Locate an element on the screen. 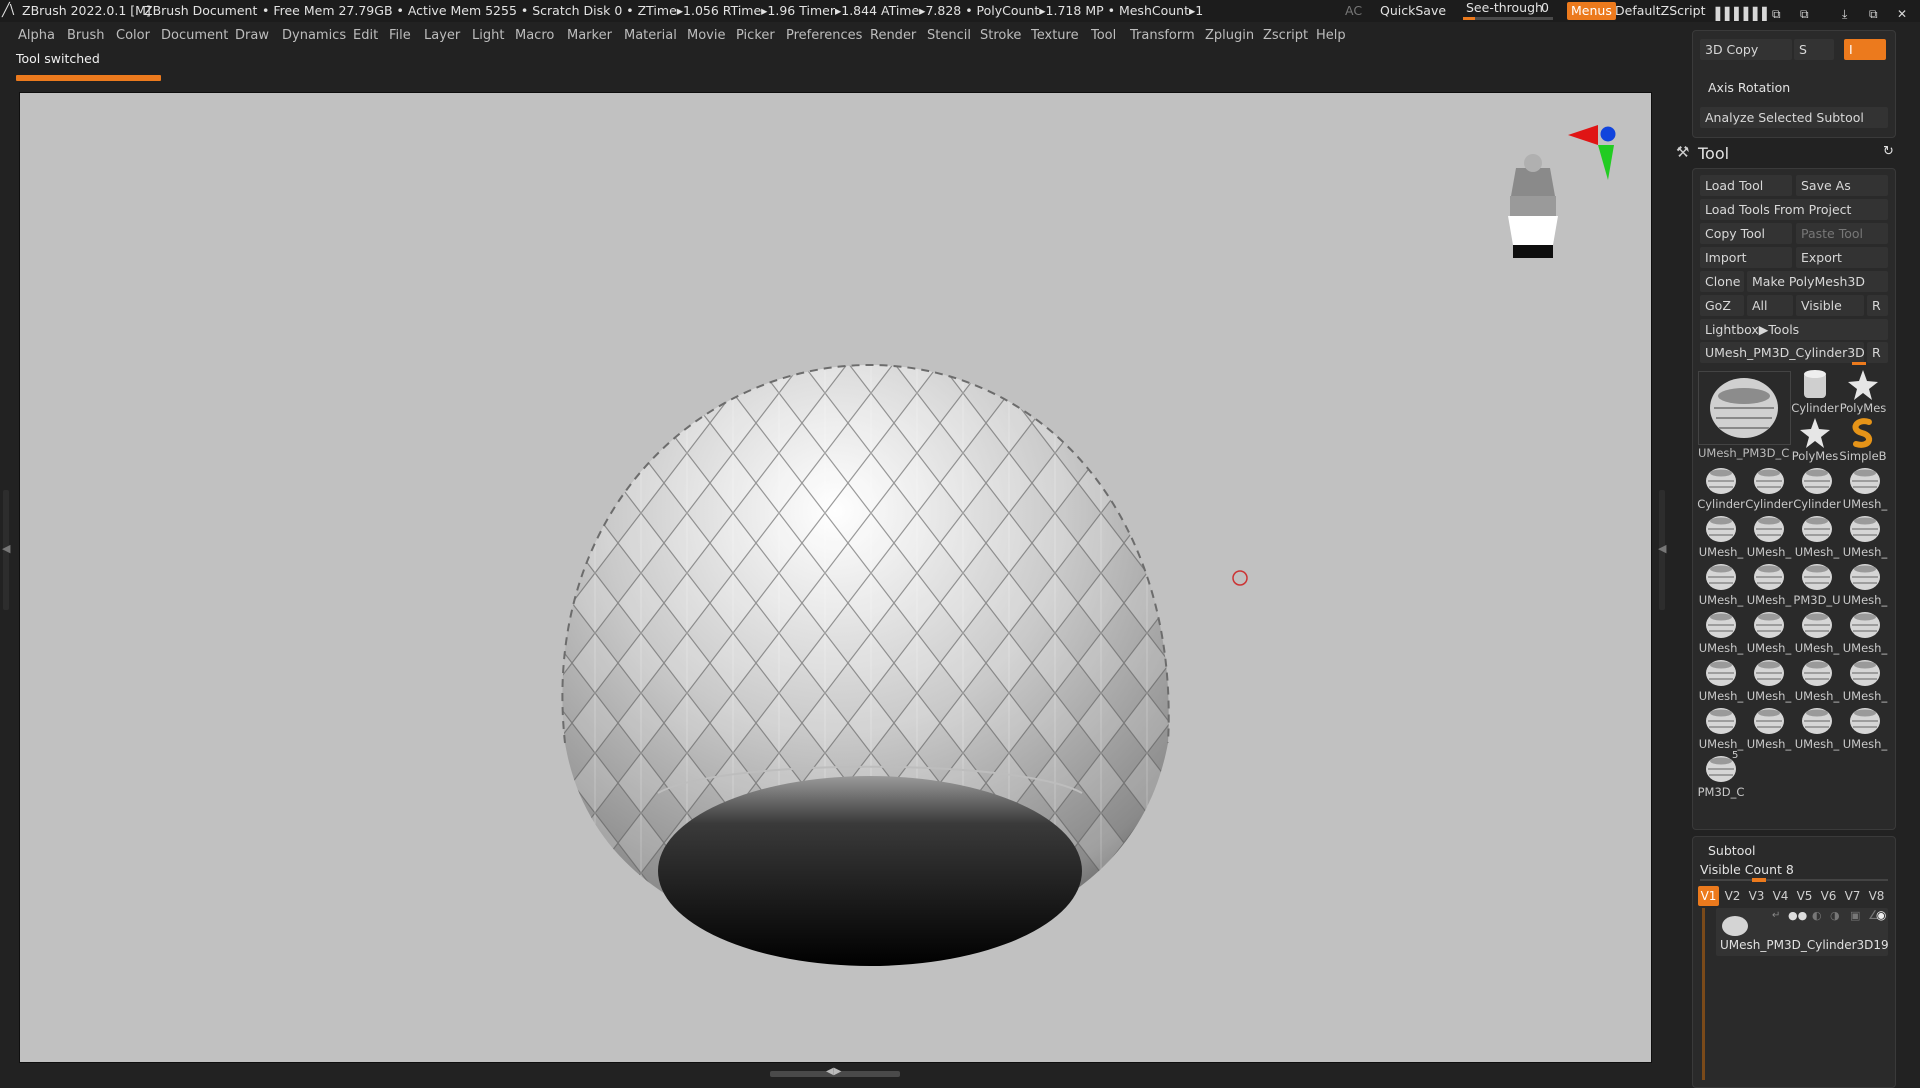  menus-button: Menus is located at coordinates (1591, 11).